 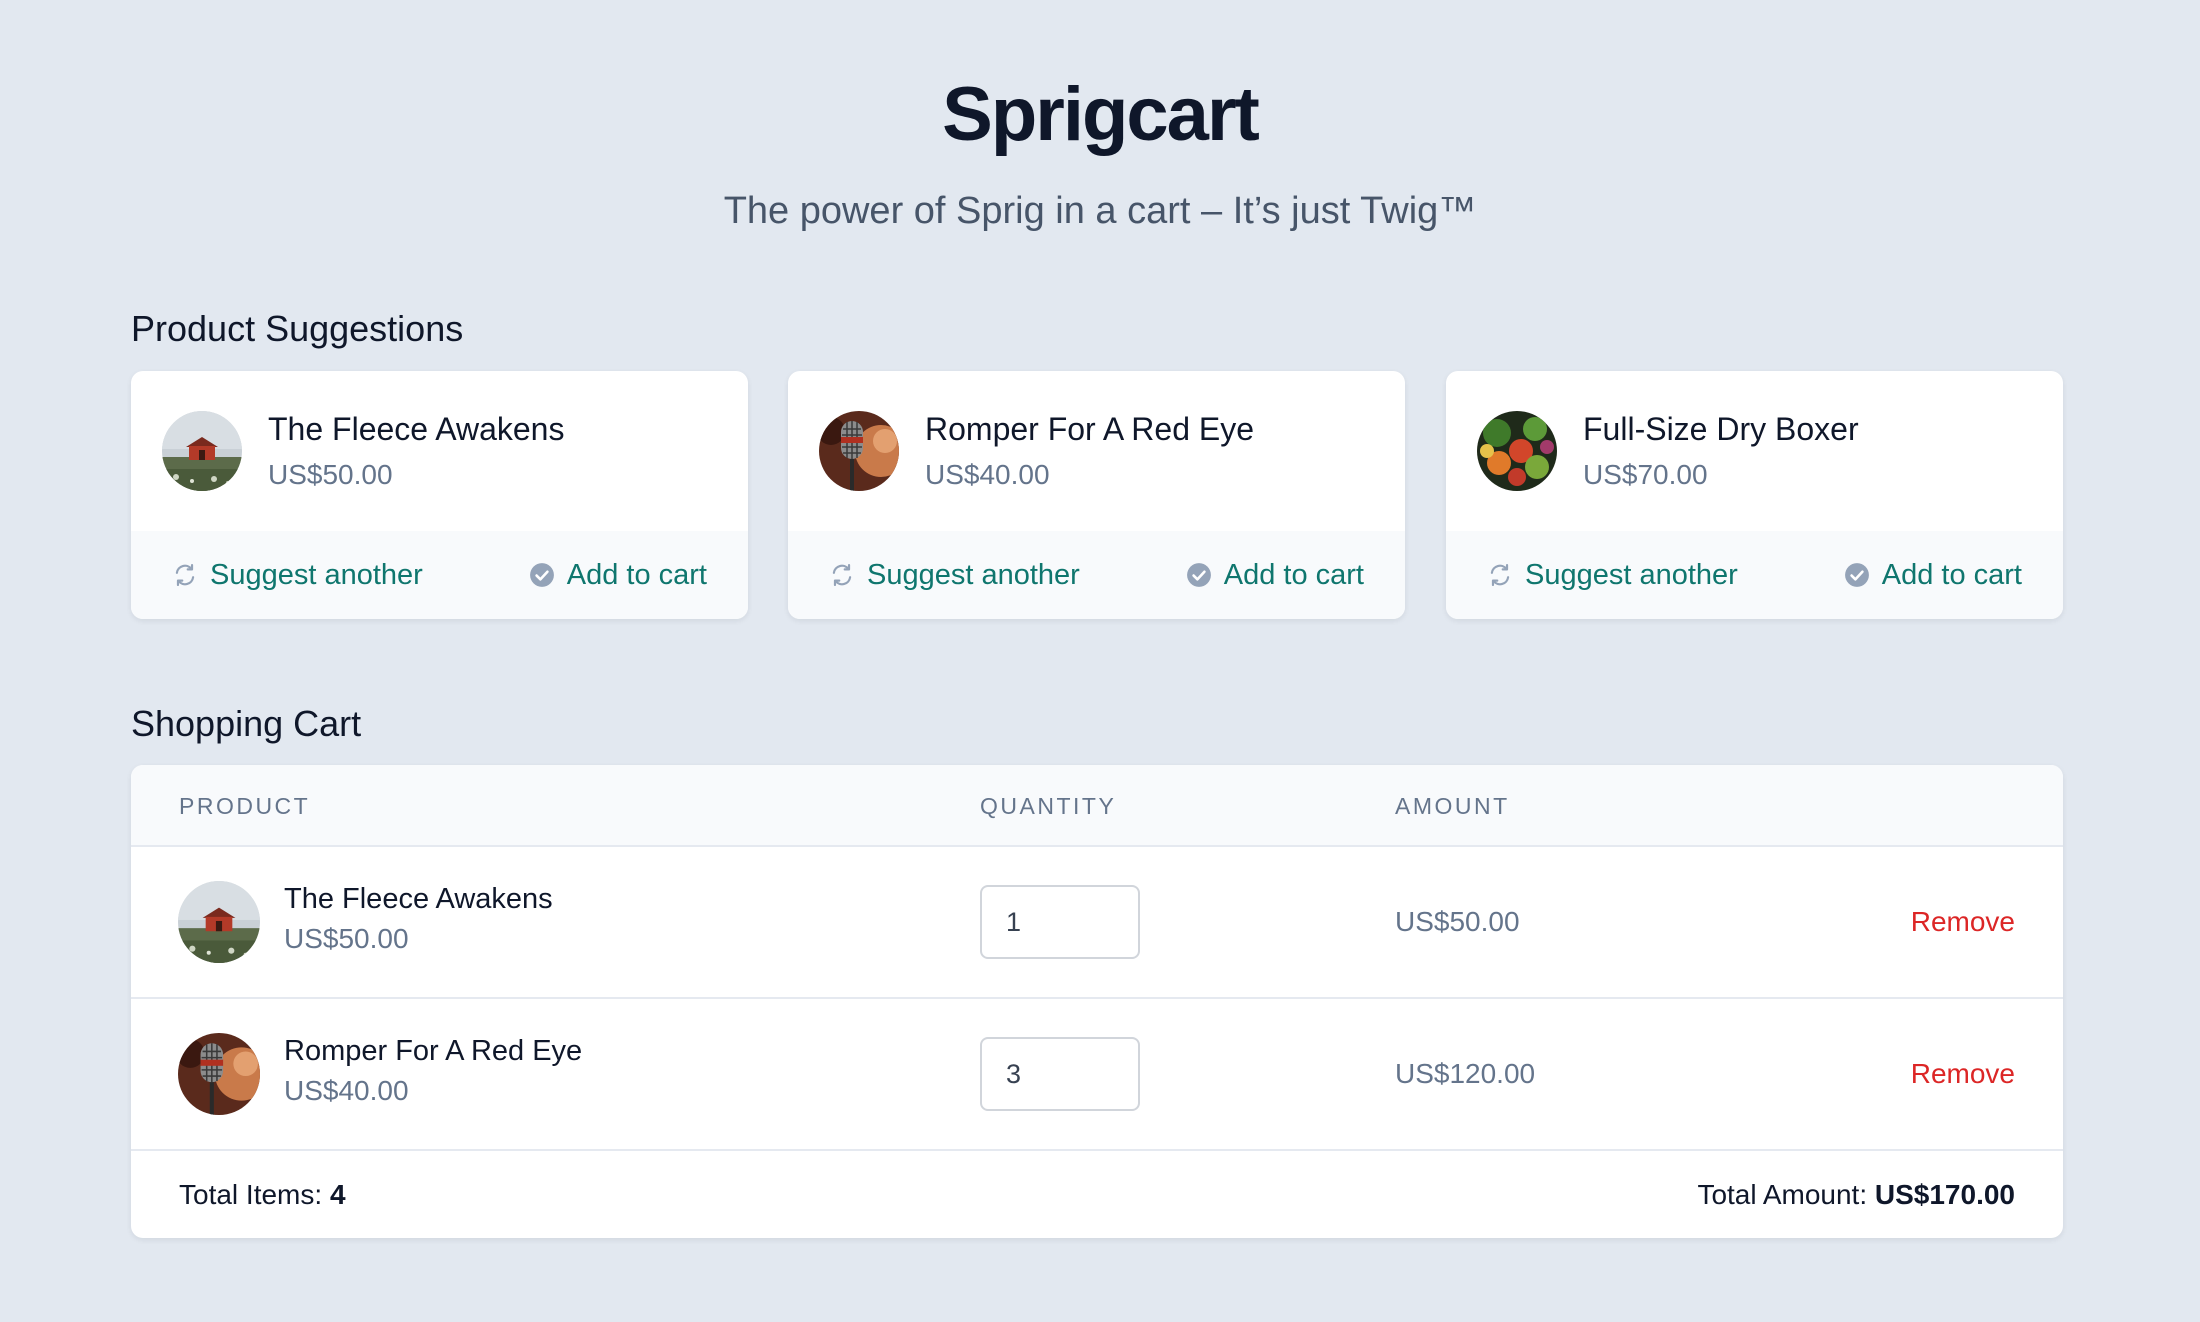 What do you see at coordinates (1754, 451) in the screenshot?
I see `suggestion-card-body: Full-Size Dry Boxer US$70.00` at bounding box center [1754, 451].